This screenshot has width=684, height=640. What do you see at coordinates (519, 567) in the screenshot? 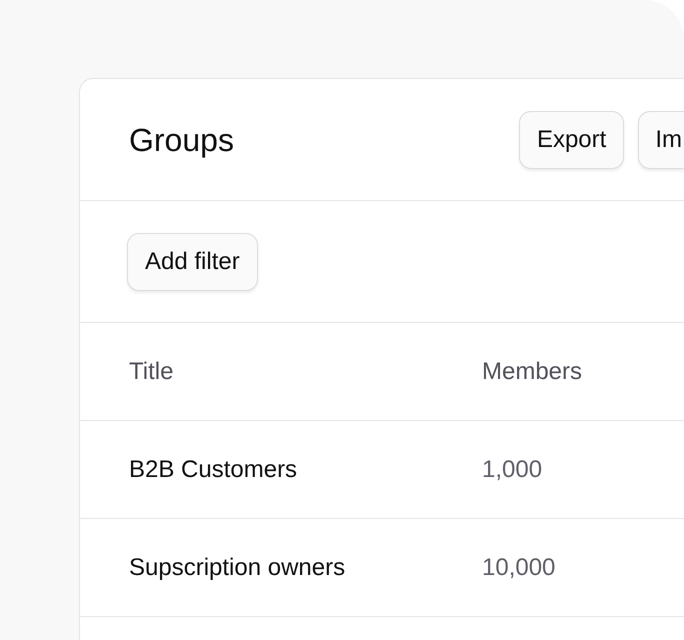
I see `table-cell-text: 10,000` at bounding box center [519, 567].